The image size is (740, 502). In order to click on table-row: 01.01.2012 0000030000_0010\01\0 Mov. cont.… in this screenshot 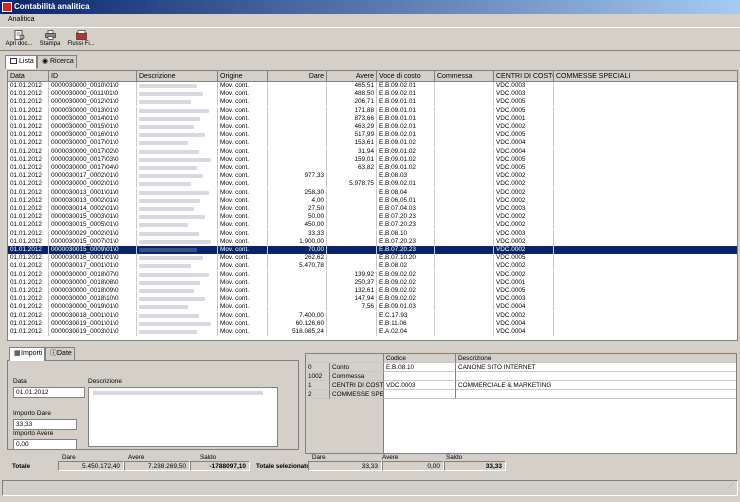, I will do `click(372, 86)`.